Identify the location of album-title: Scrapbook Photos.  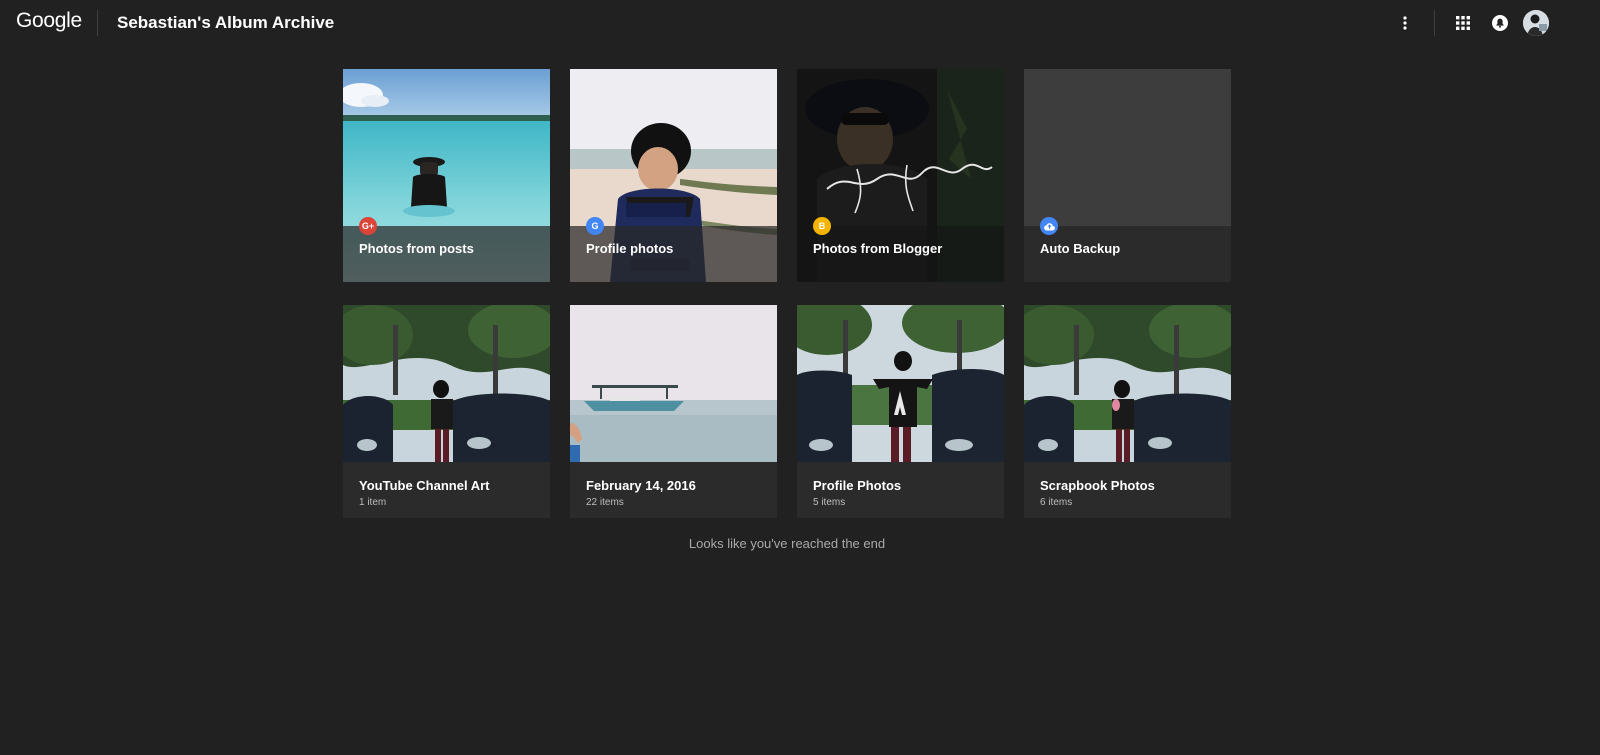
(1097, 485).